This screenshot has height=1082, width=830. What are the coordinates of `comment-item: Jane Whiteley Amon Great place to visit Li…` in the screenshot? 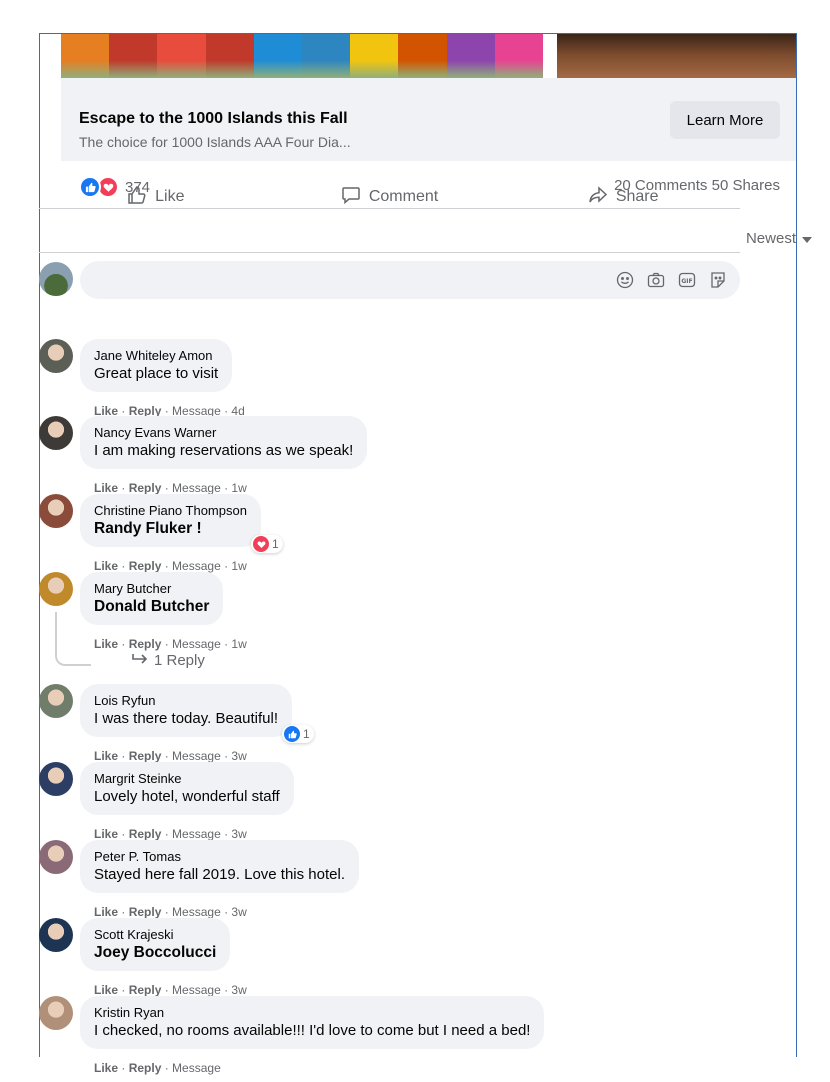 It's located at (389, 378).